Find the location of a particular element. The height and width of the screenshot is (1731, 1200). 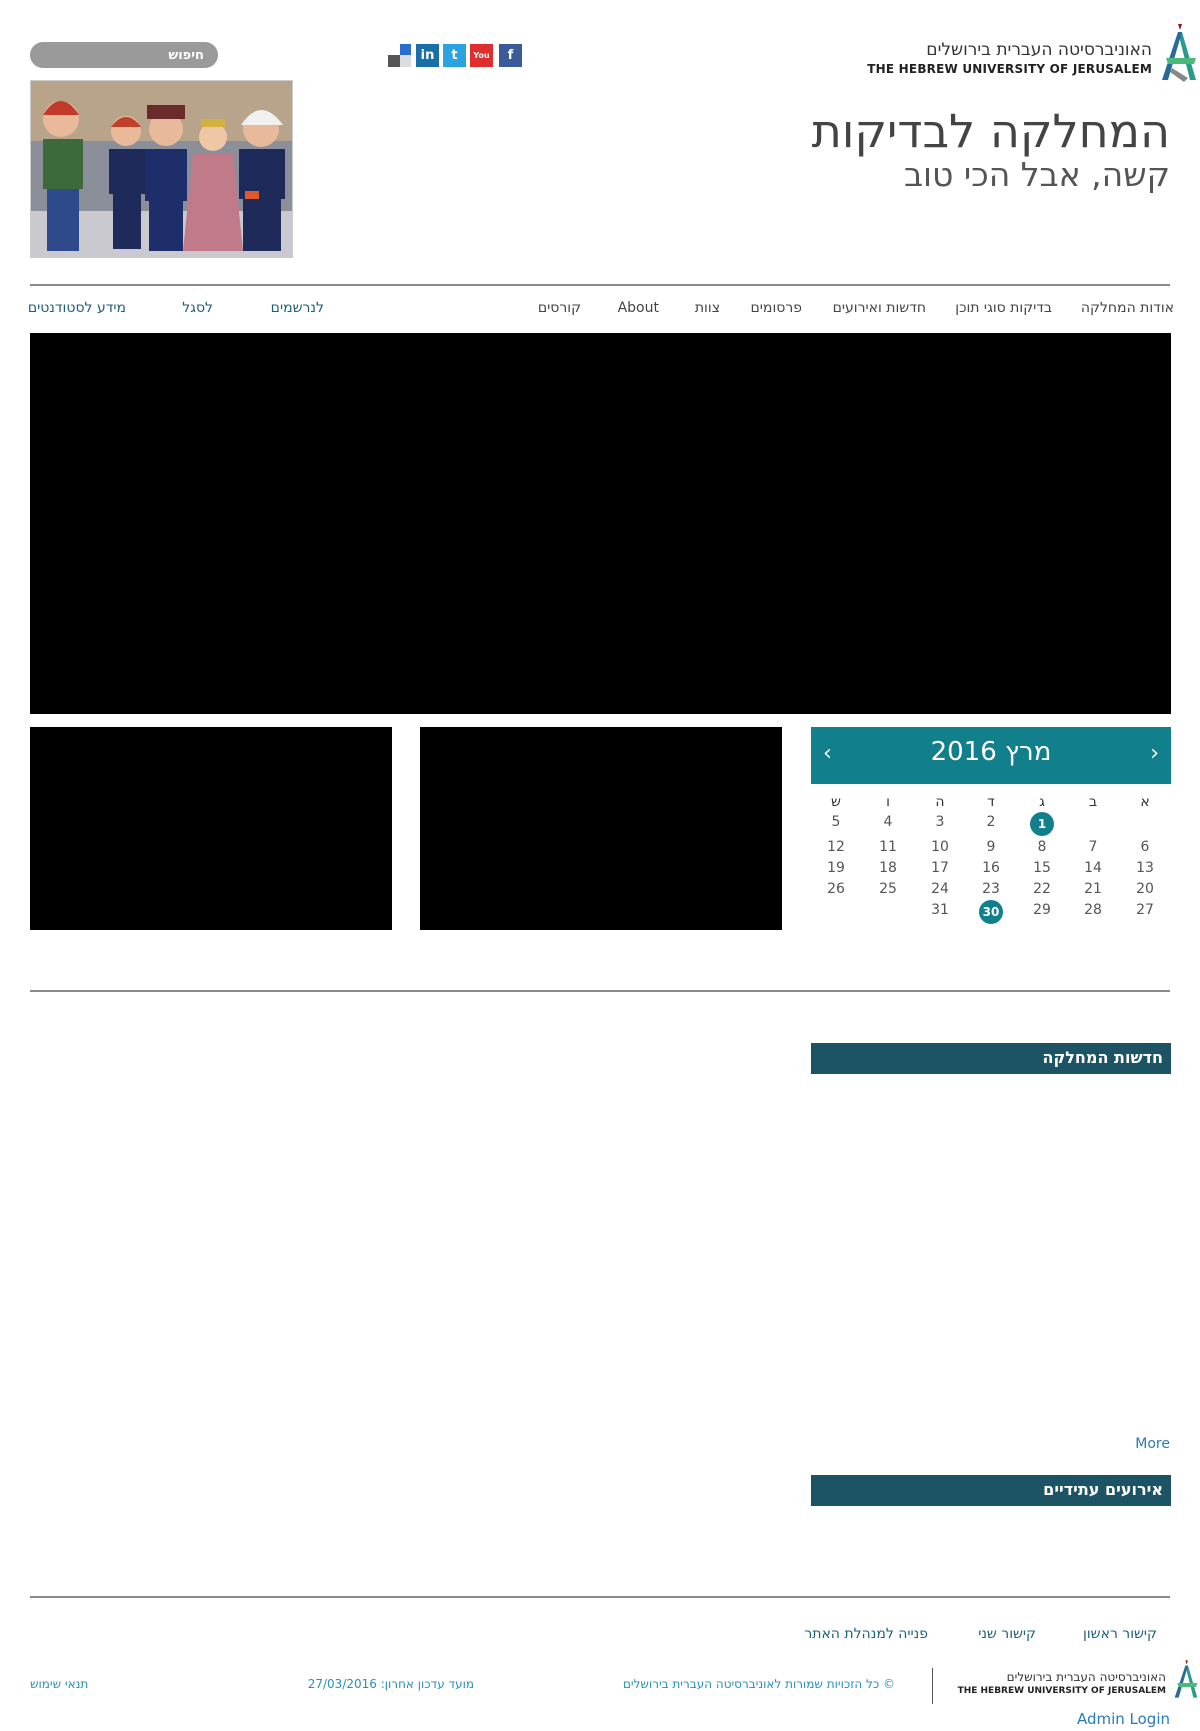

footer-university-en: THE HEBREW UNIVERSITY OF JERUSALEM is located at coordinates (1061, 1691).